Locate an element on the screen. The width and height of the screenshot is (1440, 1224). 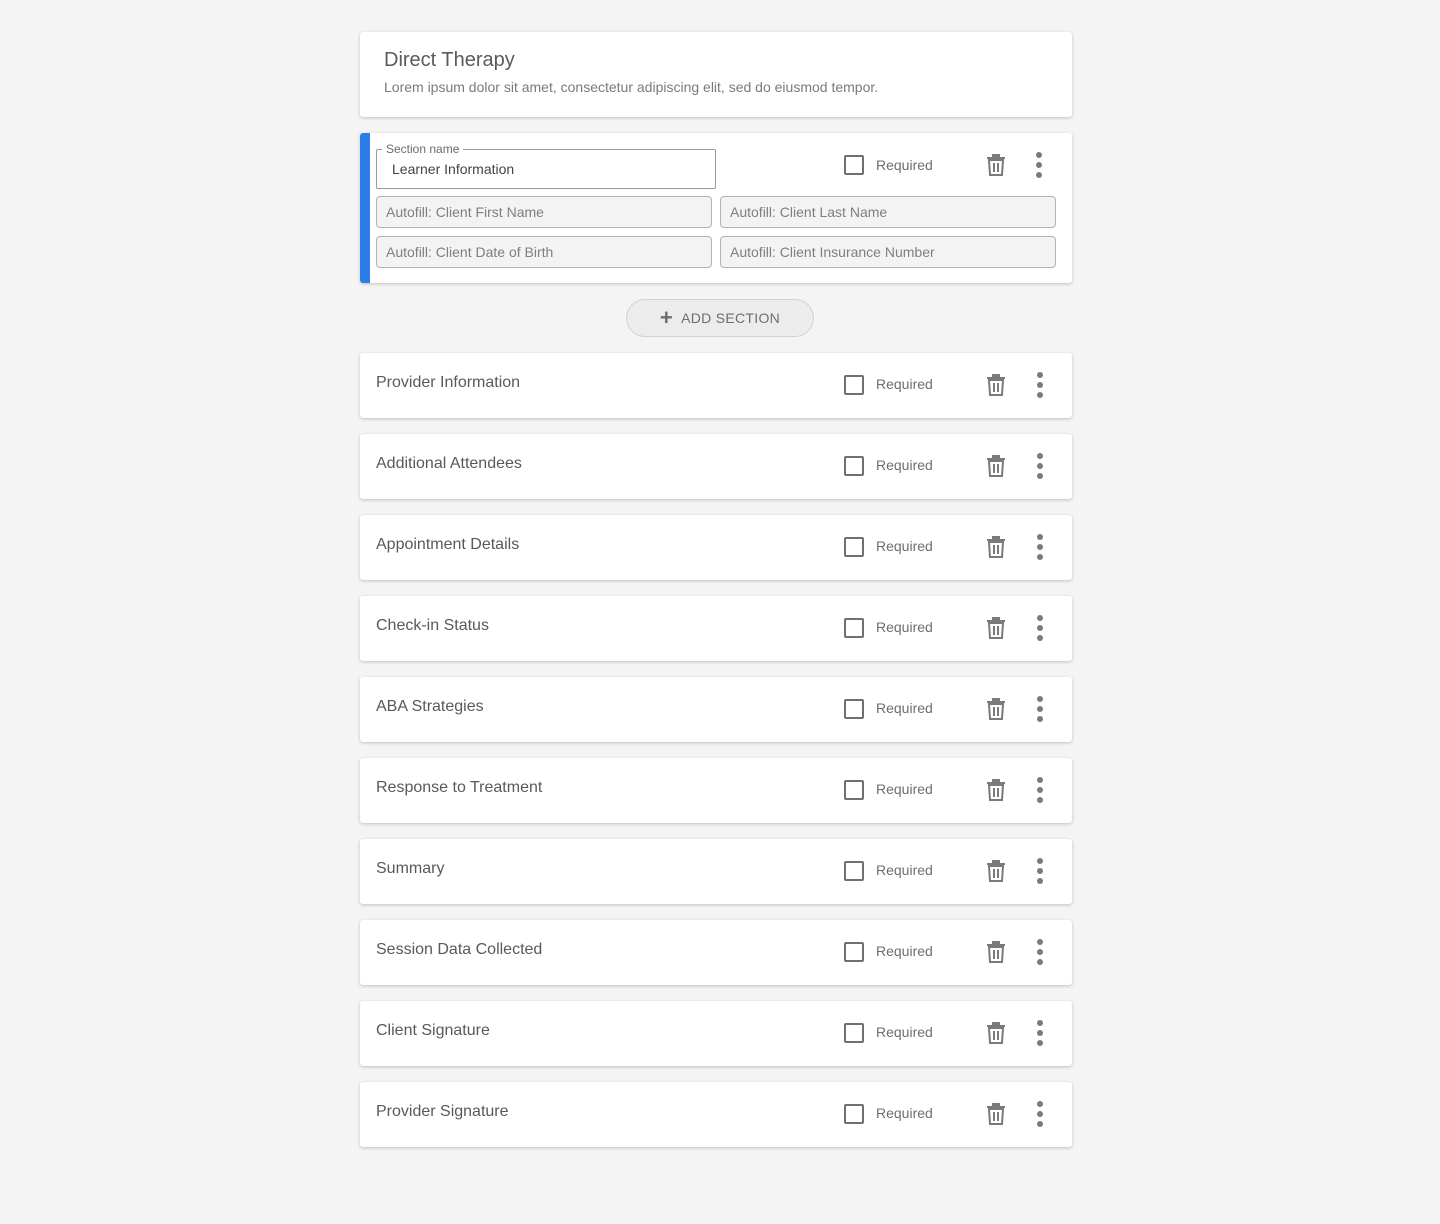
add-section-row: + ADD SECTION is located at coordinates (716, 318).